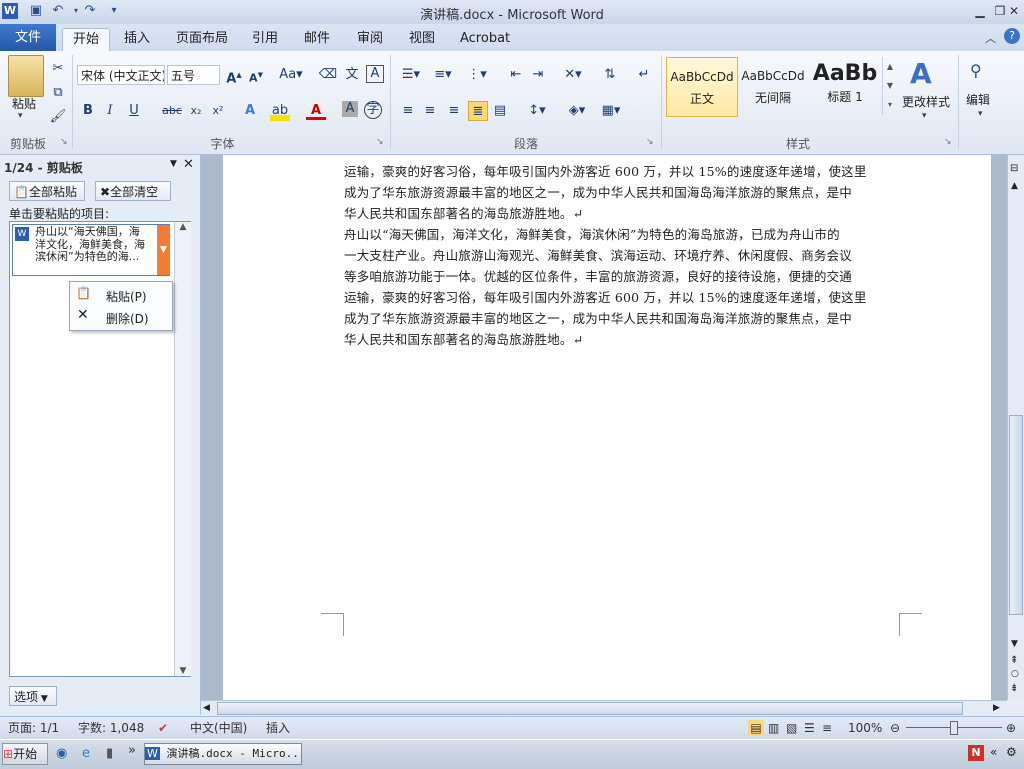 Image resolution: width=1024 pixels, height=769 pixels. I want to click on distributed-icon: ▤, so click(500, 111).